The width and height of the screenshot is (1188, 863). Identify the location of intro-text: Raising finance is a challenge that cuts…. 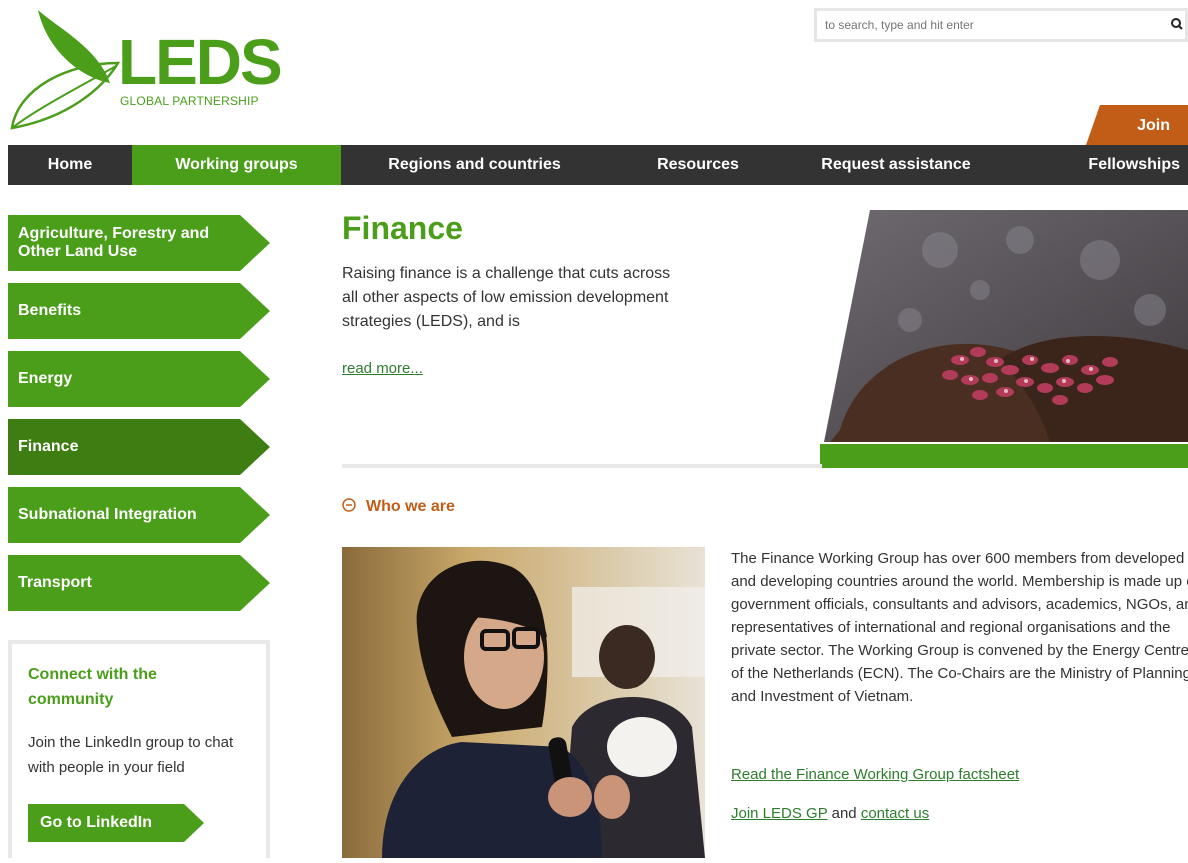
(506, 297).